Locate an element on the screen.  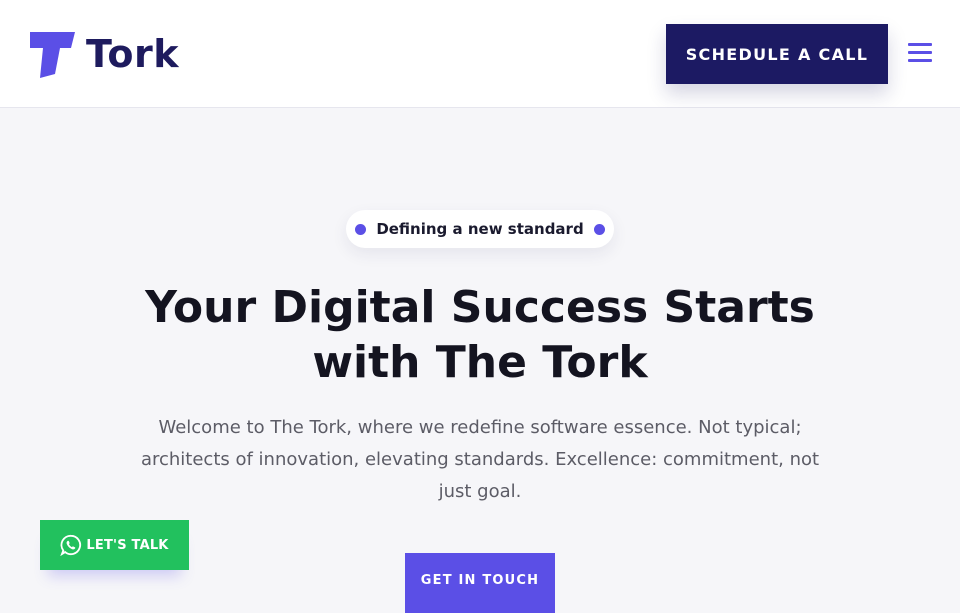
headline-line-2: with The Tork is located at coordinates (480, 362).